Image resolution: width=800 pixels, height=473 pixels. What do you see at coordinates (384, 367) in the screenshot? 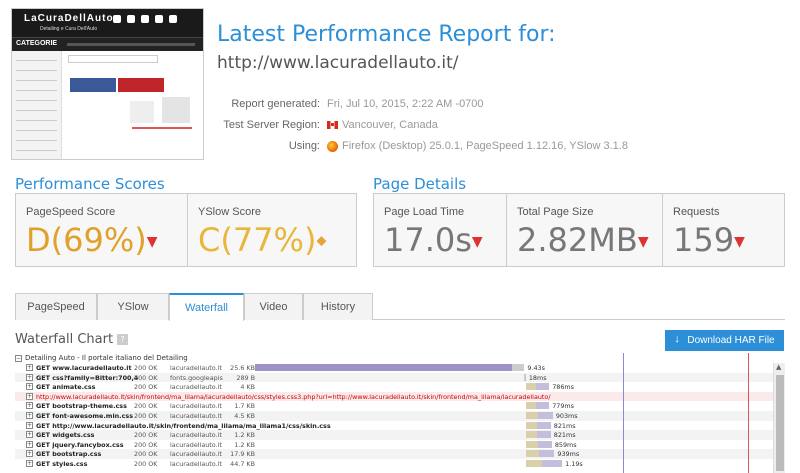
I see `timing-bar` at bounding box center [384, 367].